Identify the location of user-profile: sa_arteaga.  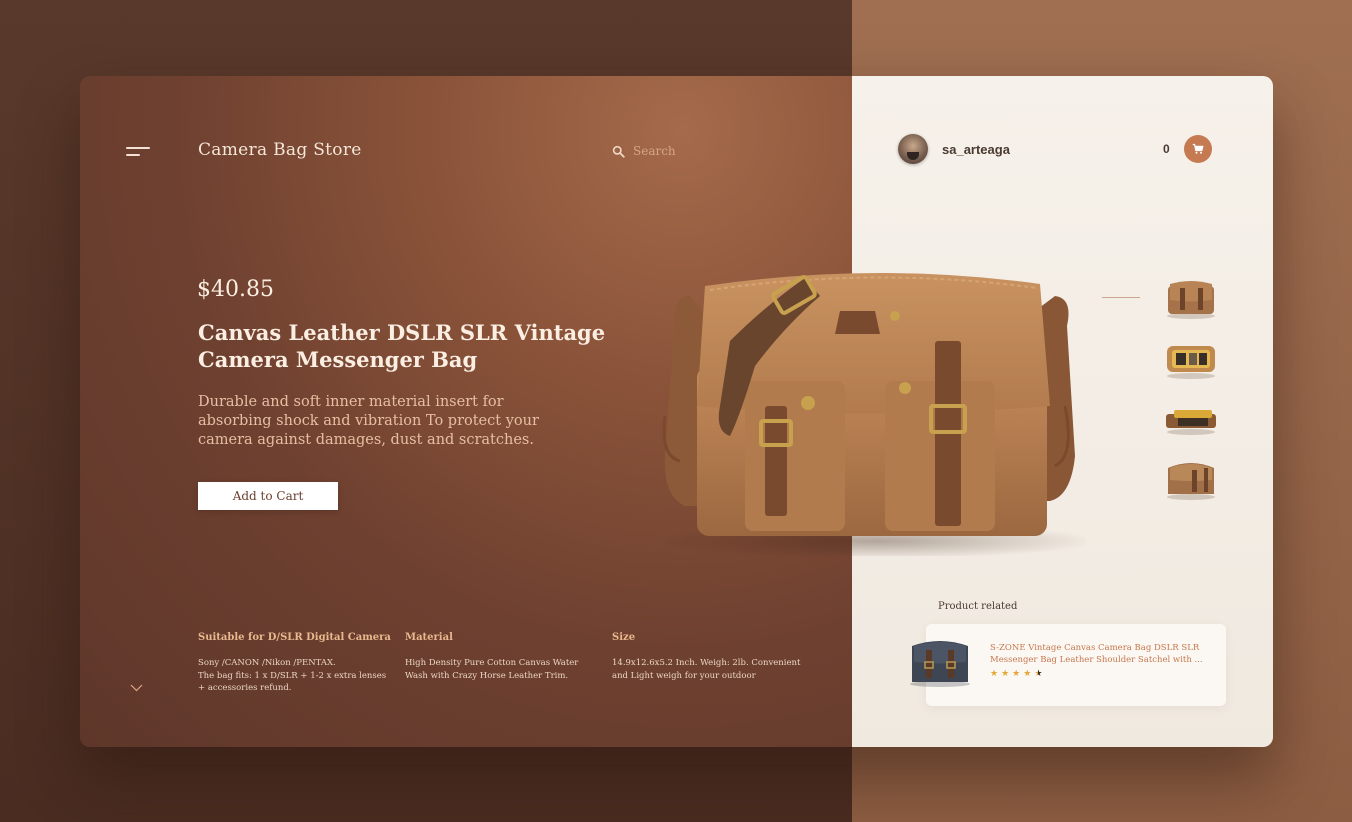
(954, 149).